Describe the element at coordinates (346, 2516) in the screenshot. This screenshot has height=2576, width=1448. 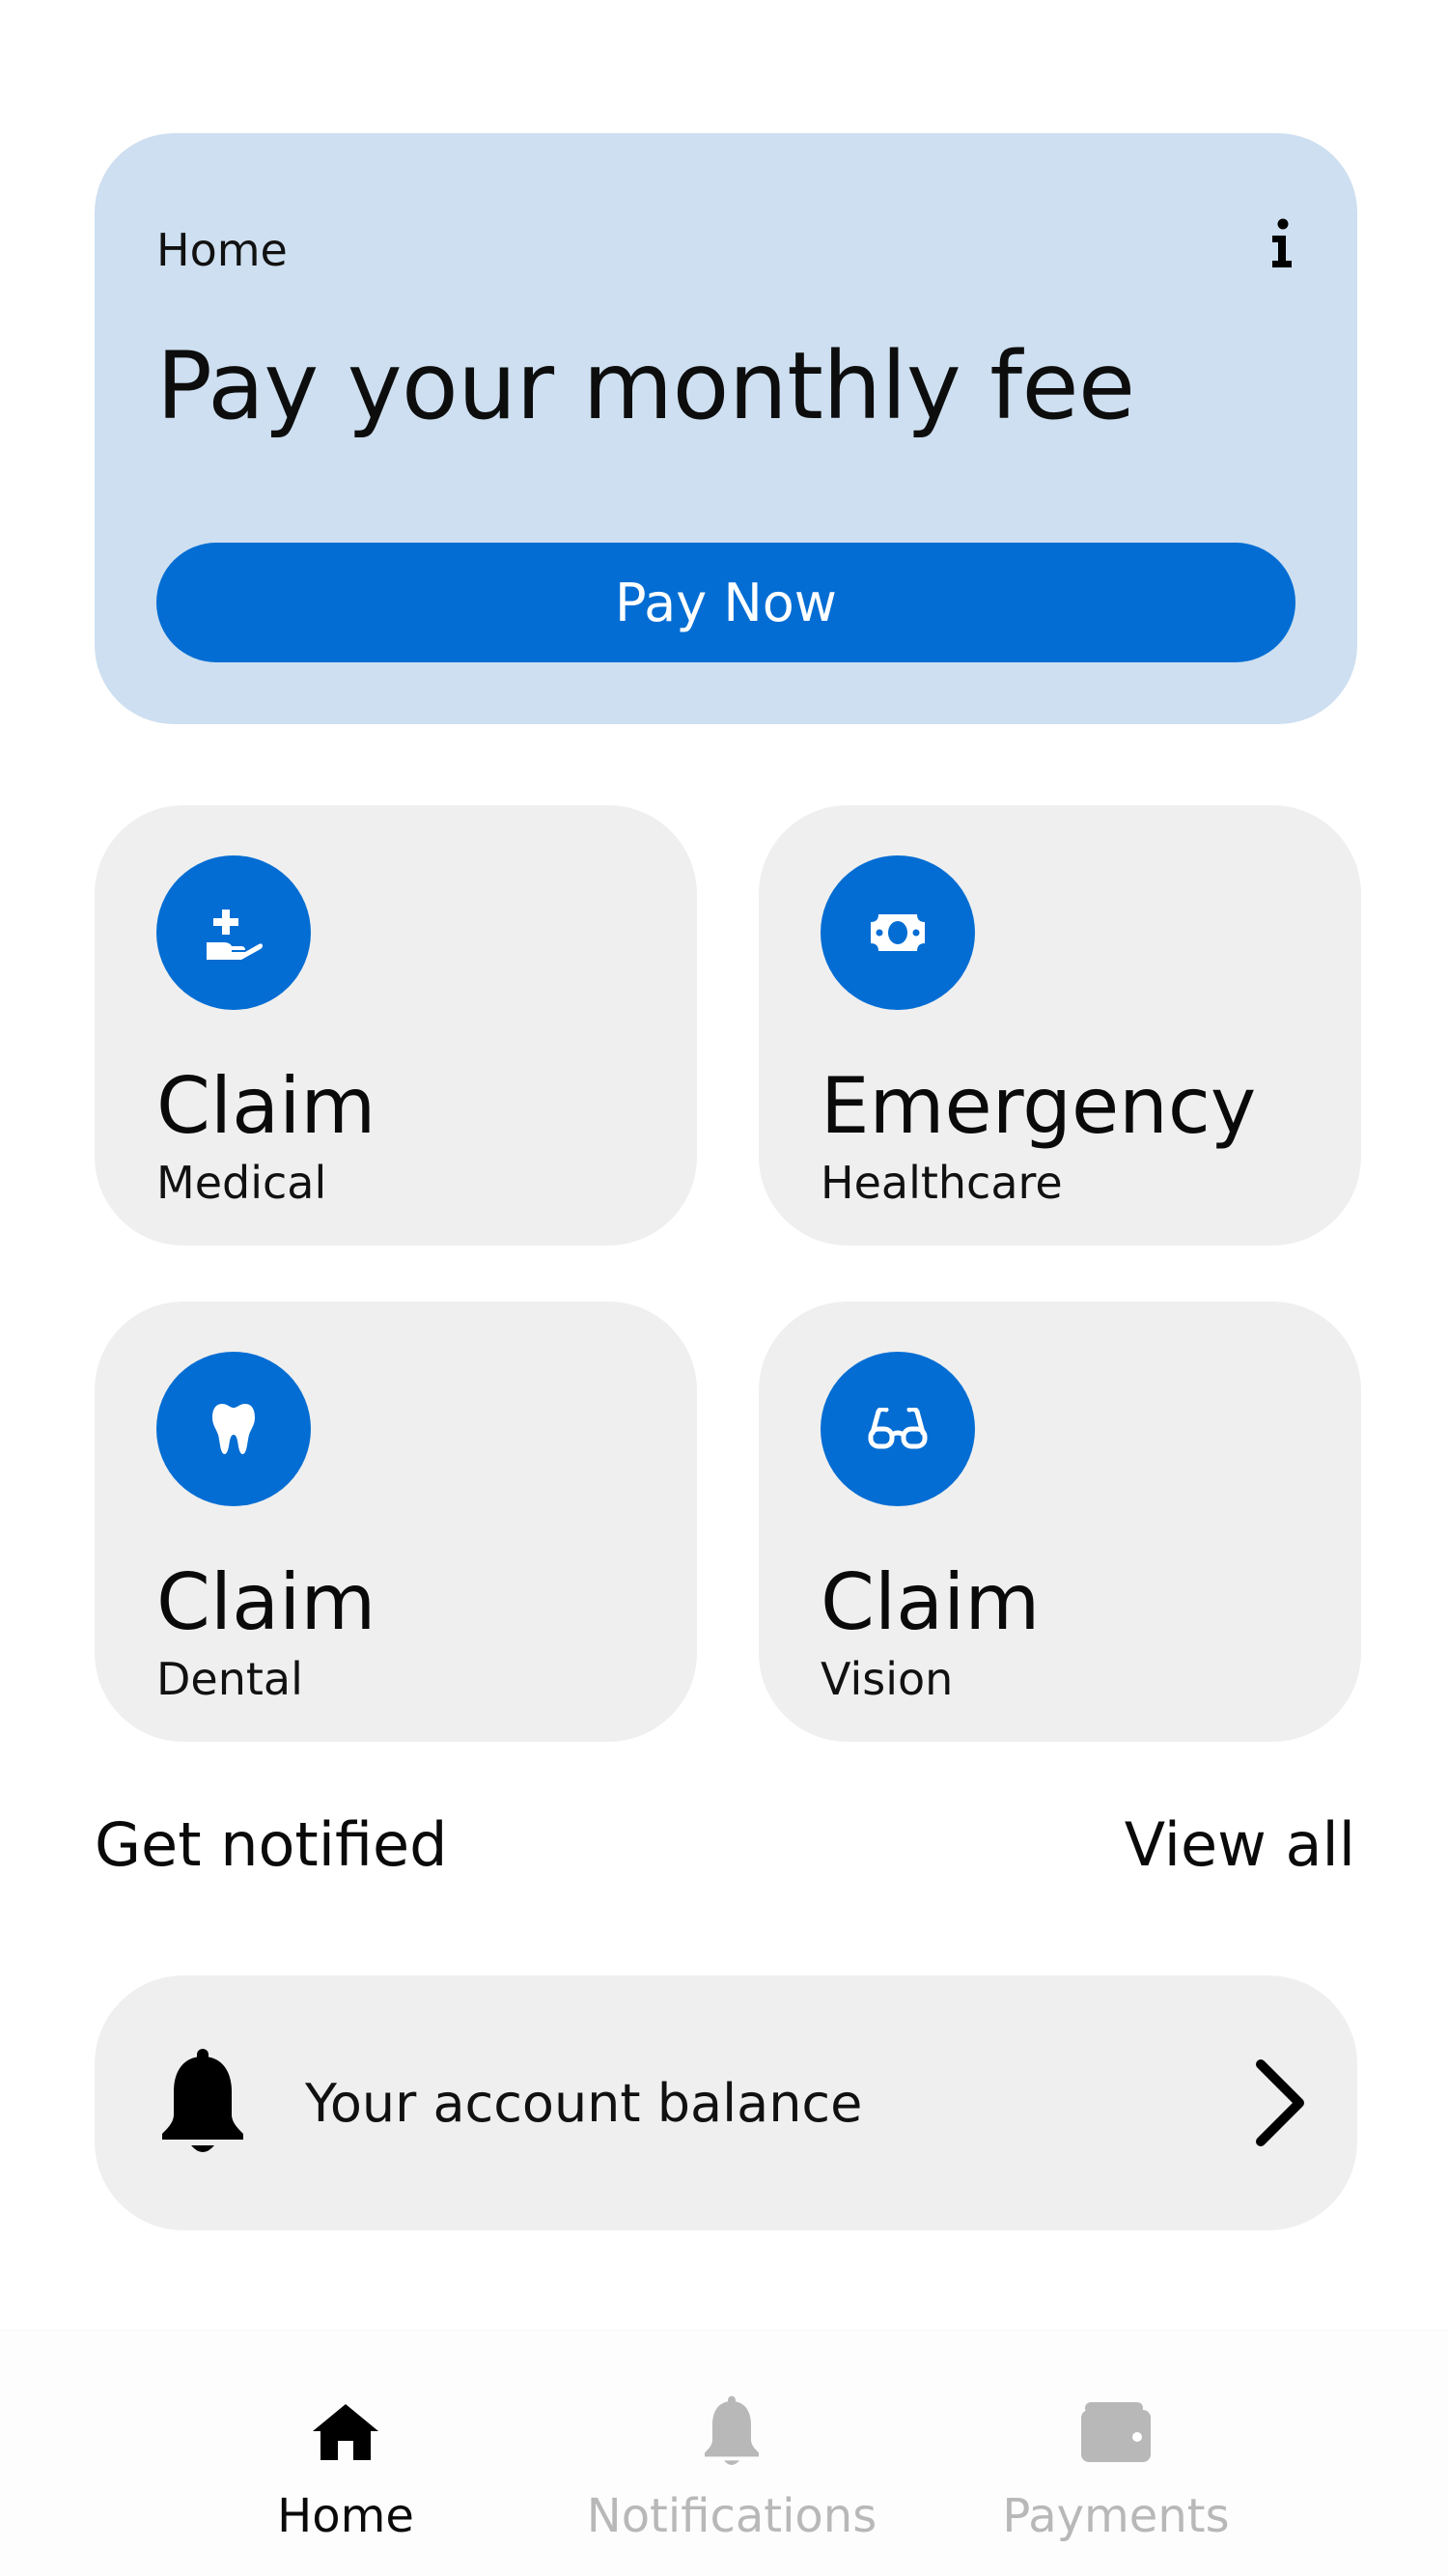
I see `nav-label: Home` at that location.